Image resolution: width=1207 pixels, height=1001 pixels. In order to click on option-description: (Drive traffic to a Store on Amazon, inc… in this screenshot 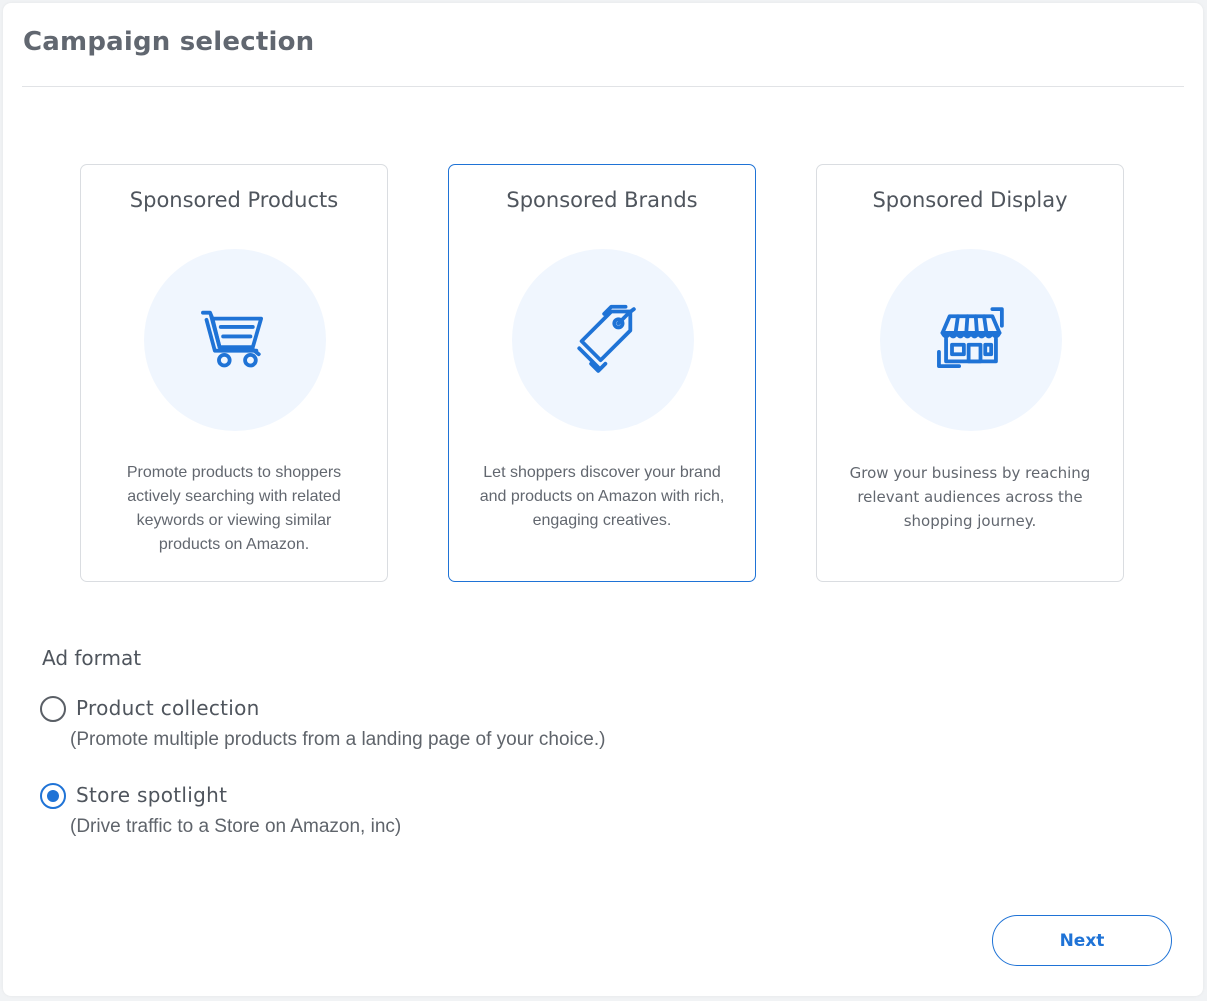, I will do `click(236, 826)`.